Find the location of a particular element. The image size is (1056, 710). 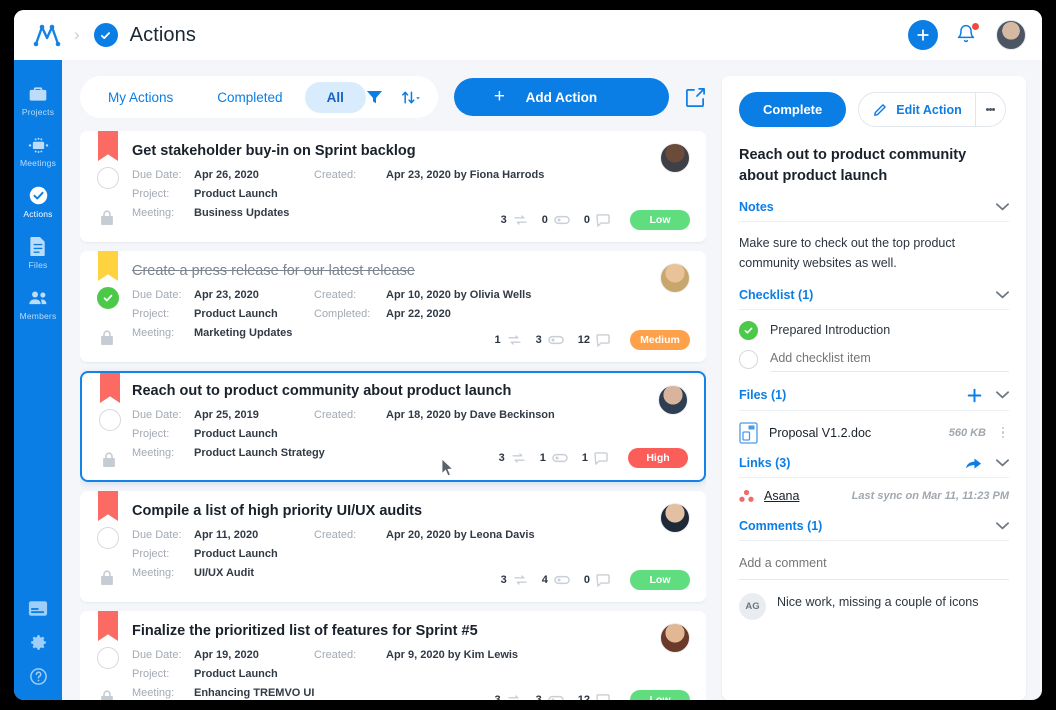

tab-all: All is located at coordinates (335, 97).